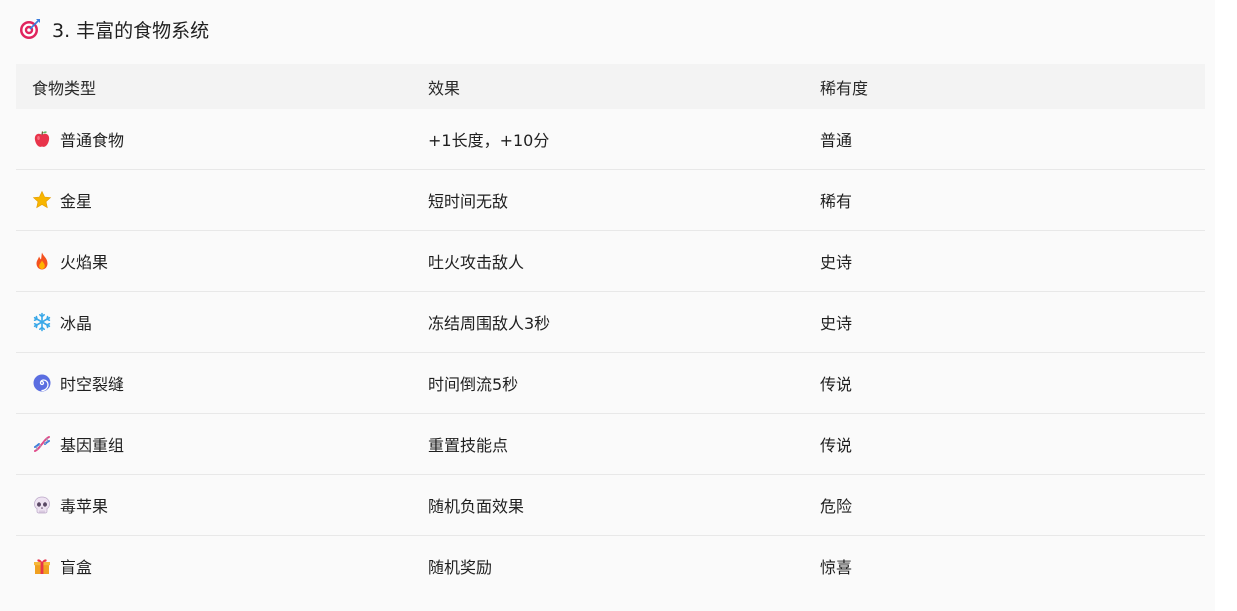 The image size is (1237, 611). I want to click on food-type-cell: 冰晶, so click(214, 322).